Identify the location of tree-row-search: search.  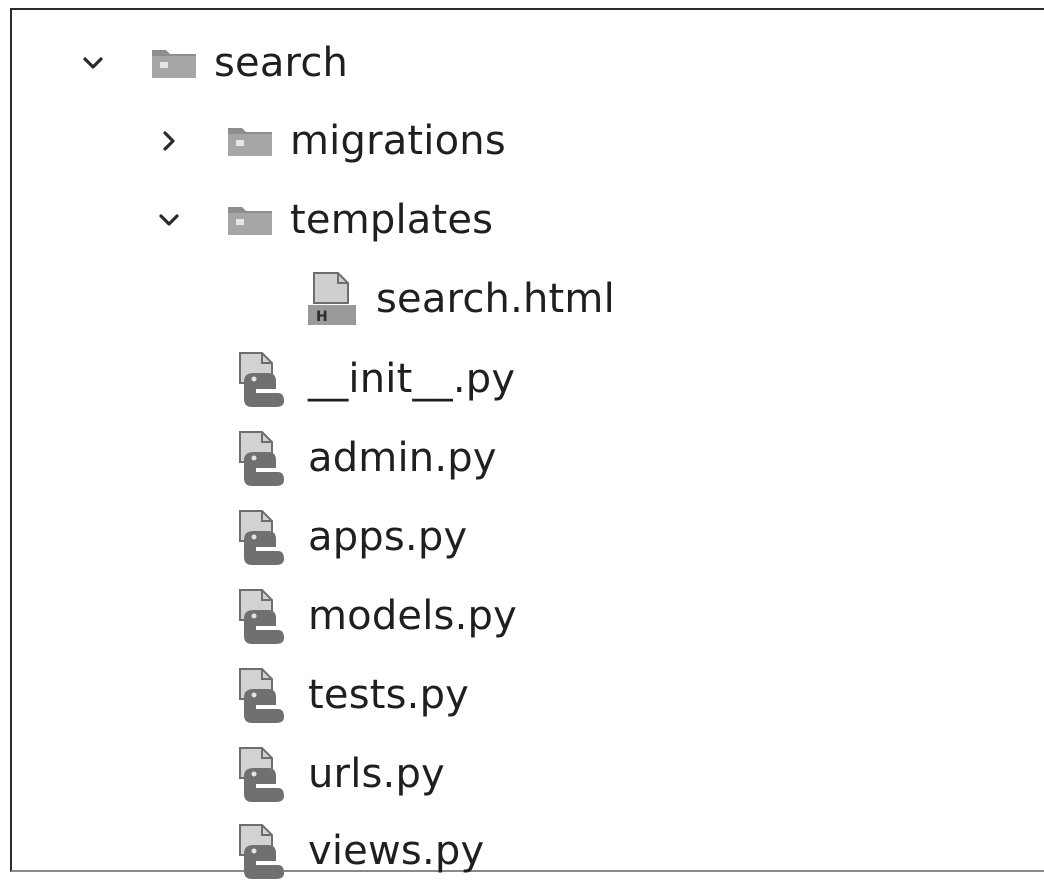
(215, 63).